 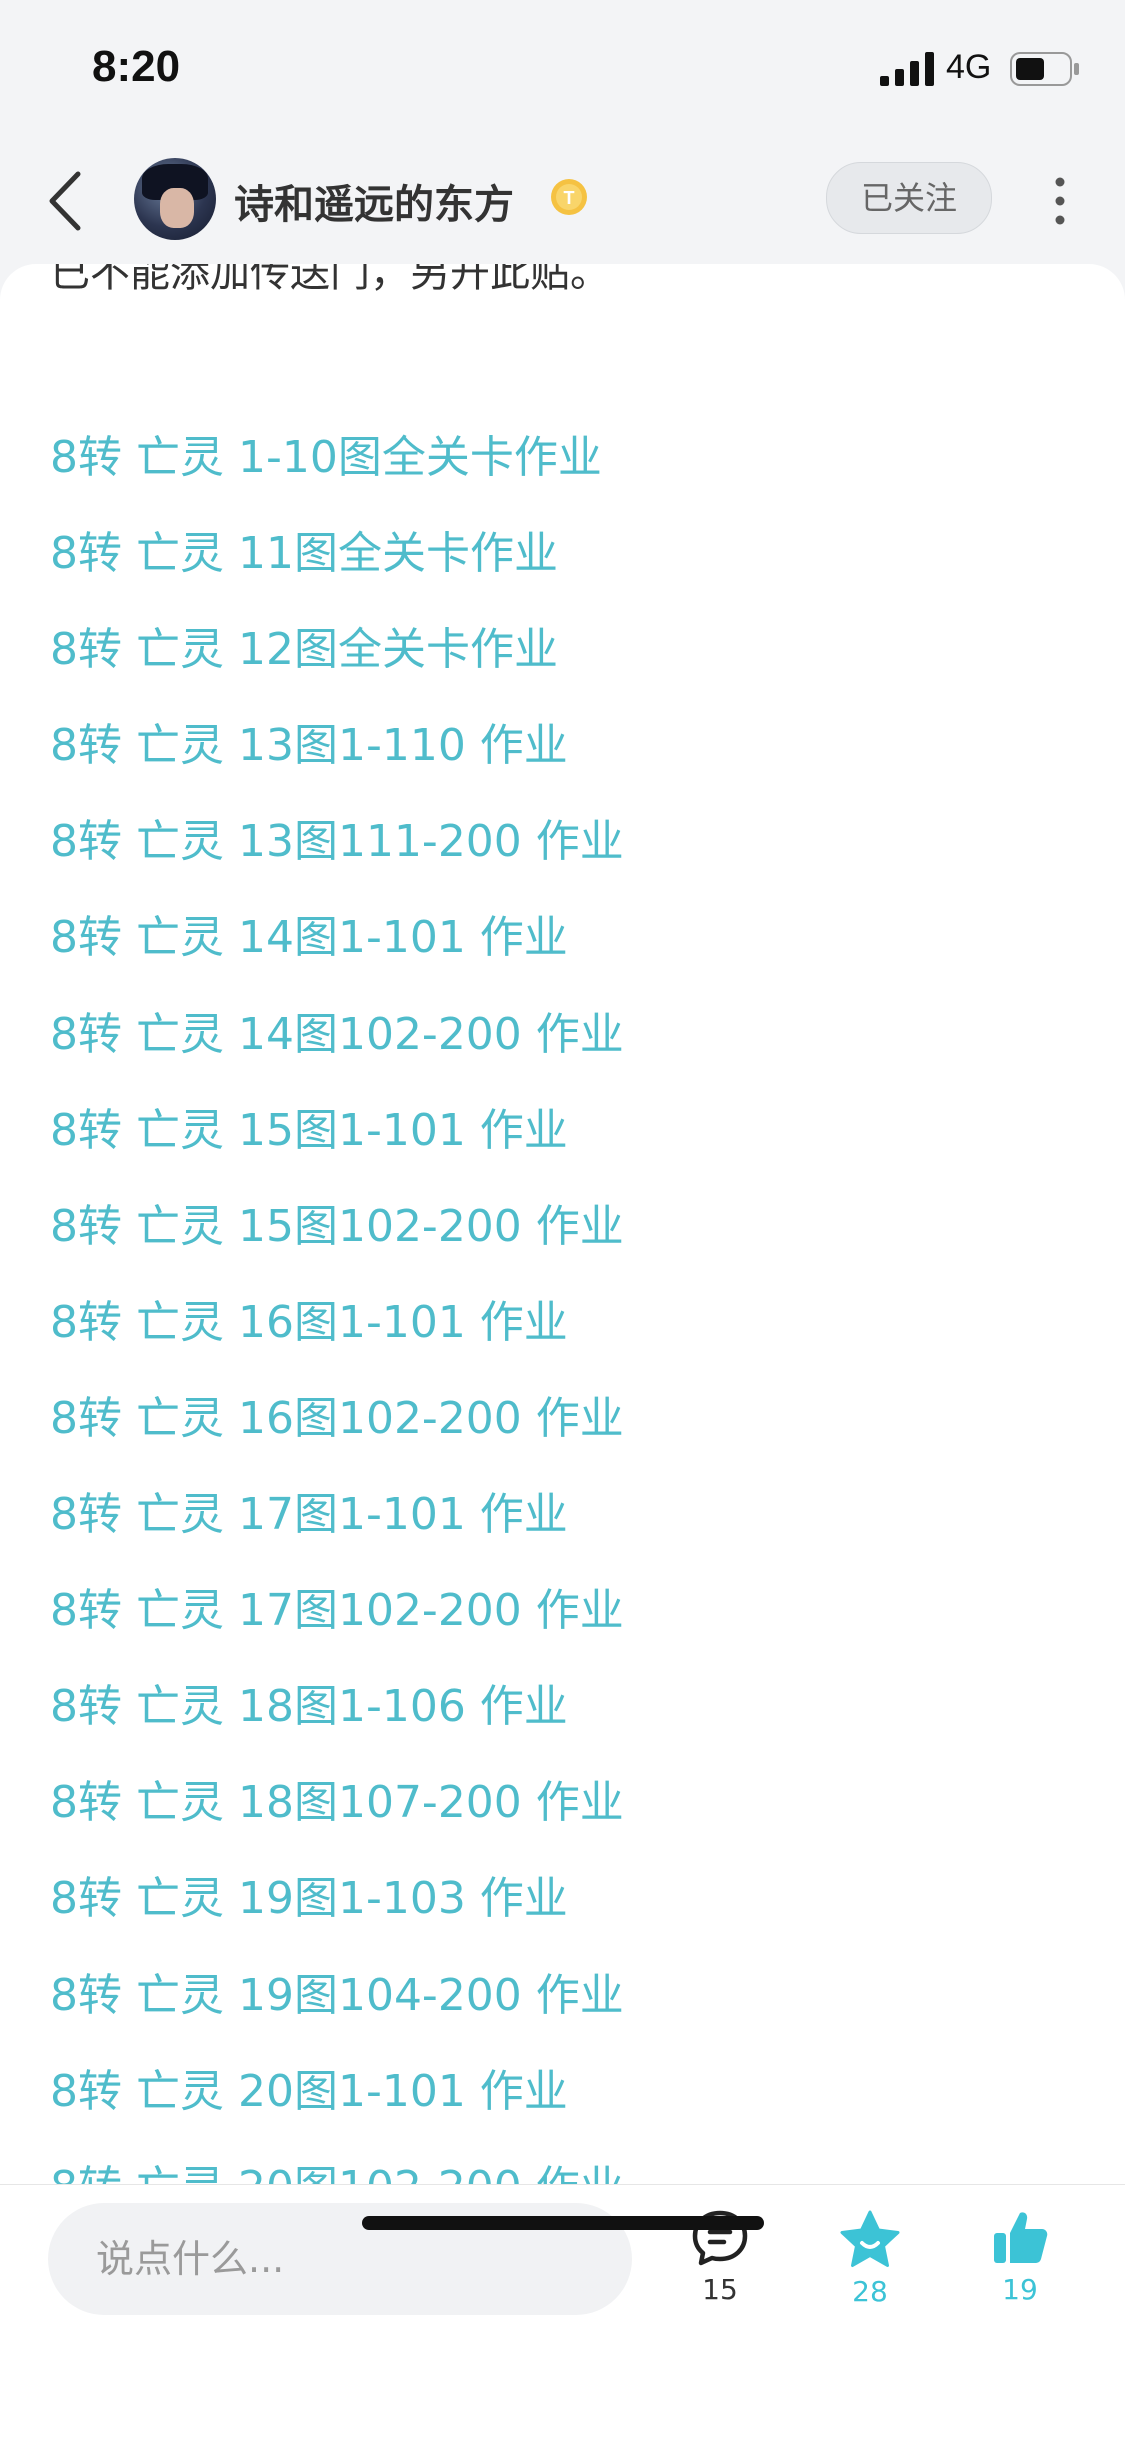 What do you see at coordinates (909, 198) in the screenshot?
I see `follow-button: 已关注` at bounding box center [909, 198].